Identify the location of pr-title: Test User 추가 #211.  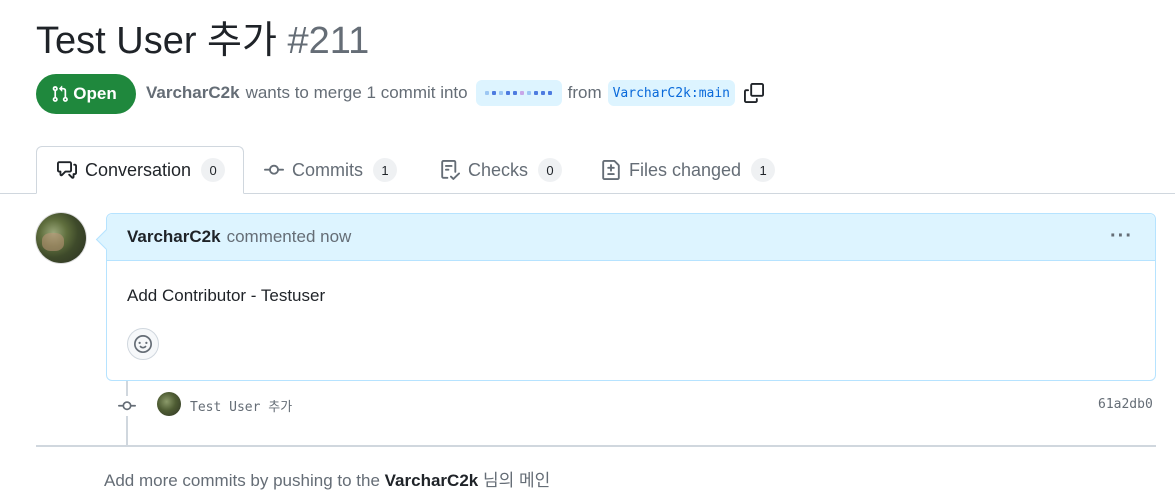
(202, 41).